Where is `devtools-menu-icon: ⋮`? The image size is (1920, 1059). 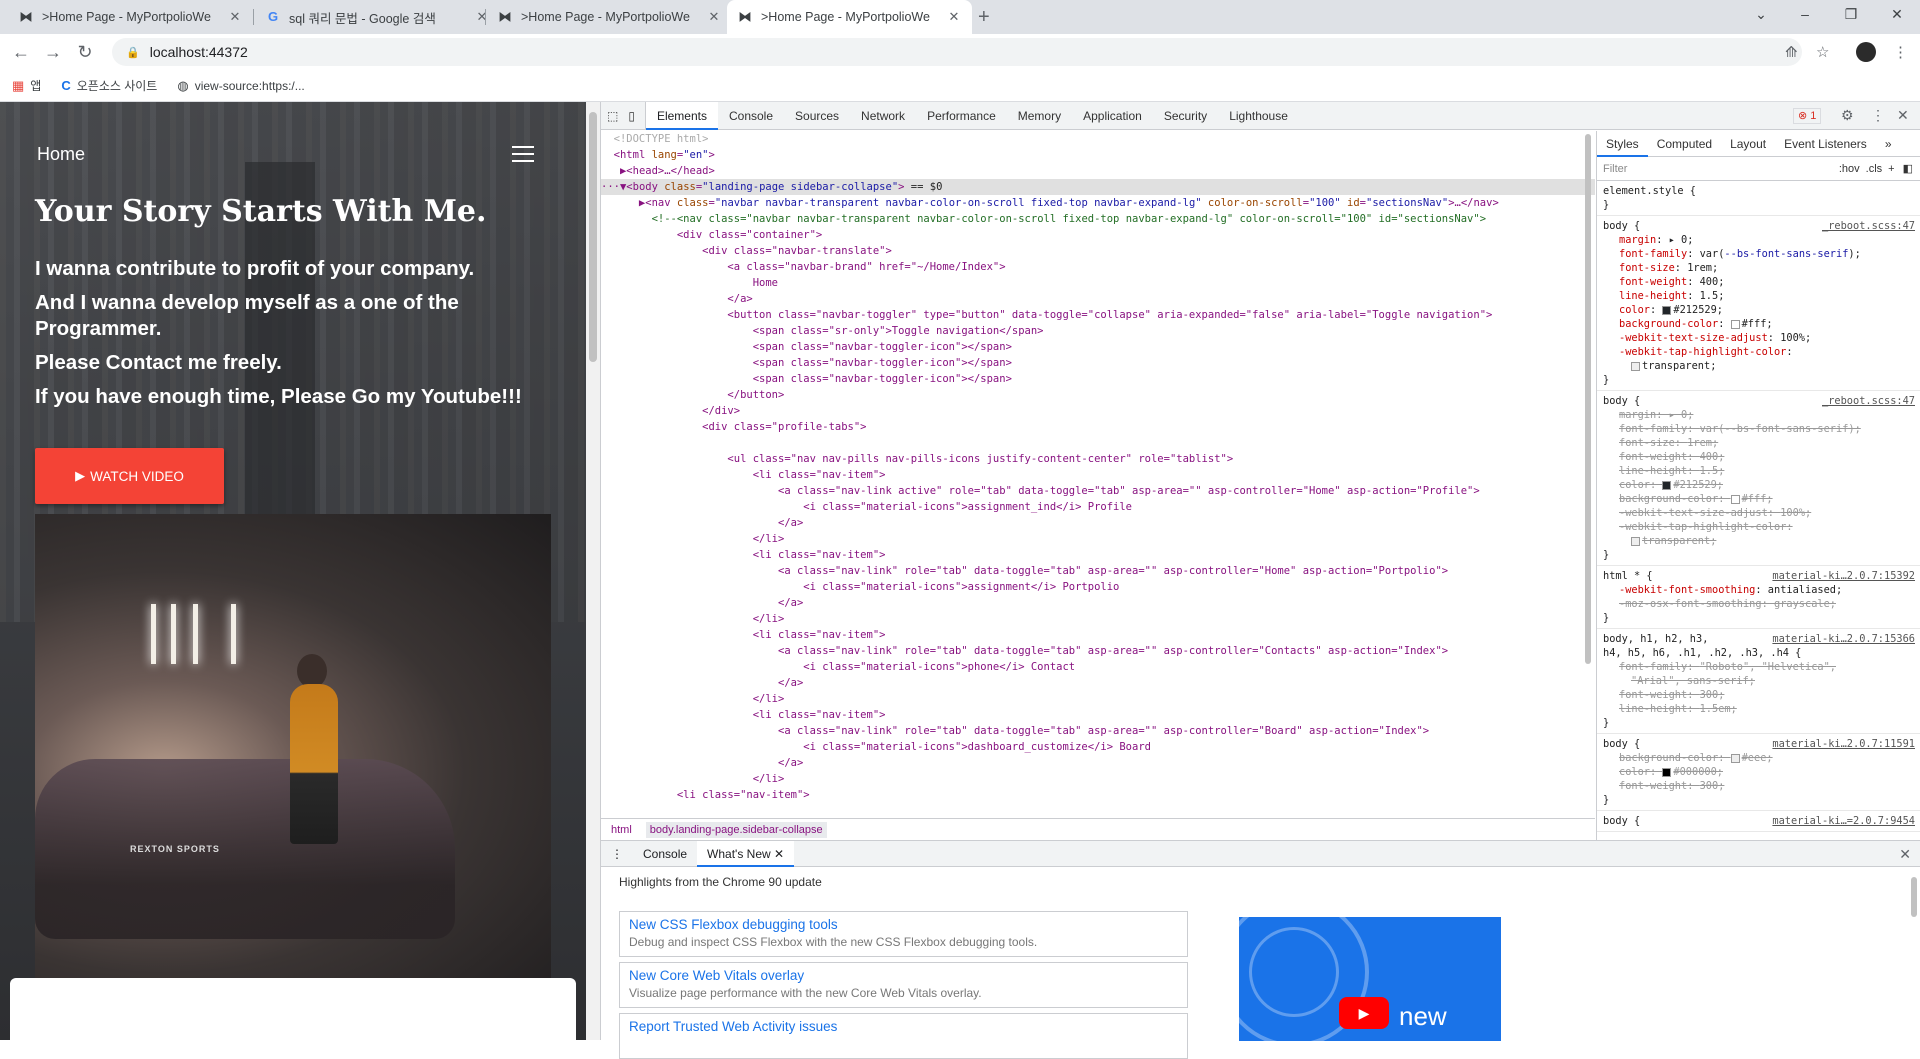
devtools-menu-icon: ⋮ is located at coordinates (1878, 115).